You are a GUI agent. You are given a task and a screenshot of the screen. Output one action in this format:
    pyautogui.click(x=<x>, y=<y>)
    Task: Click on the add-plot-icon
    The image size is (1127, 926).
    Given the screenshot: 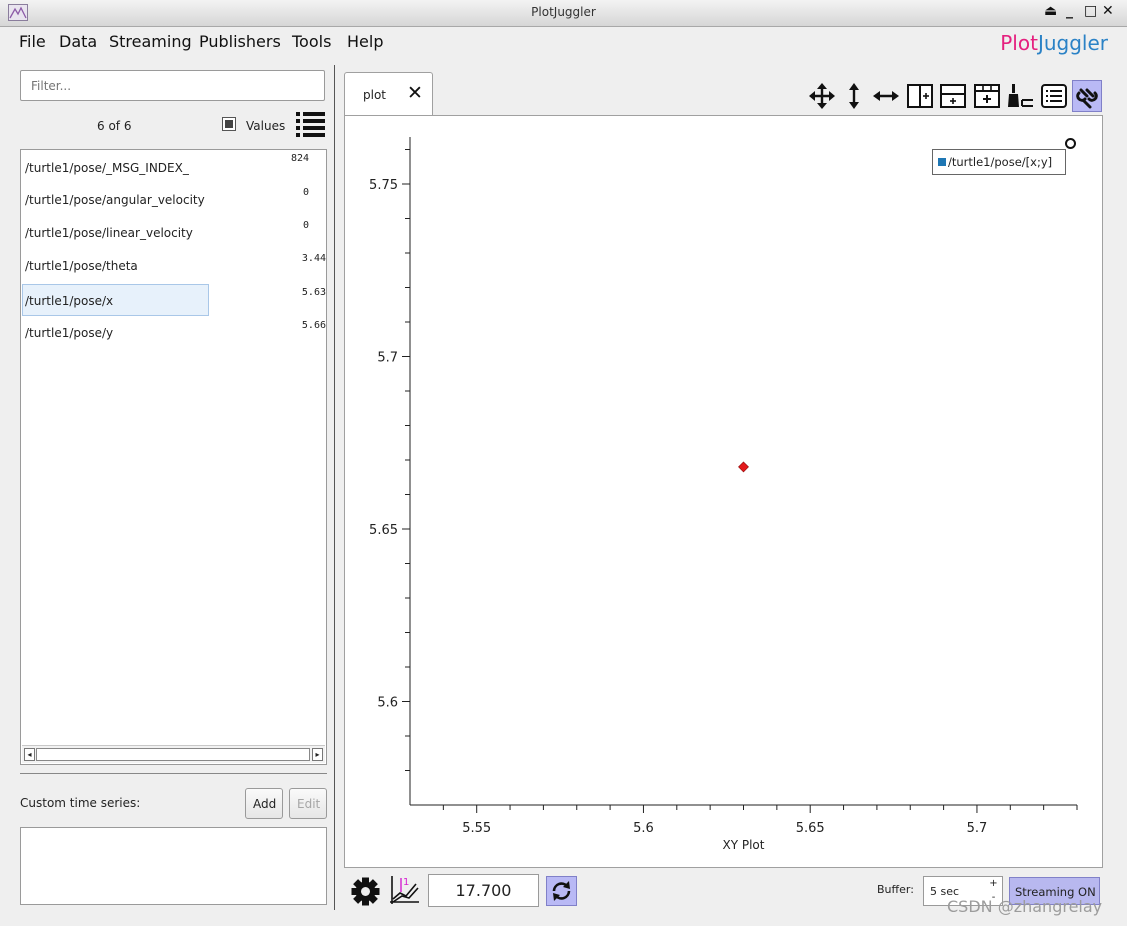 What is the action you would take?
    pyautogui.click(x=987, y=96)
    